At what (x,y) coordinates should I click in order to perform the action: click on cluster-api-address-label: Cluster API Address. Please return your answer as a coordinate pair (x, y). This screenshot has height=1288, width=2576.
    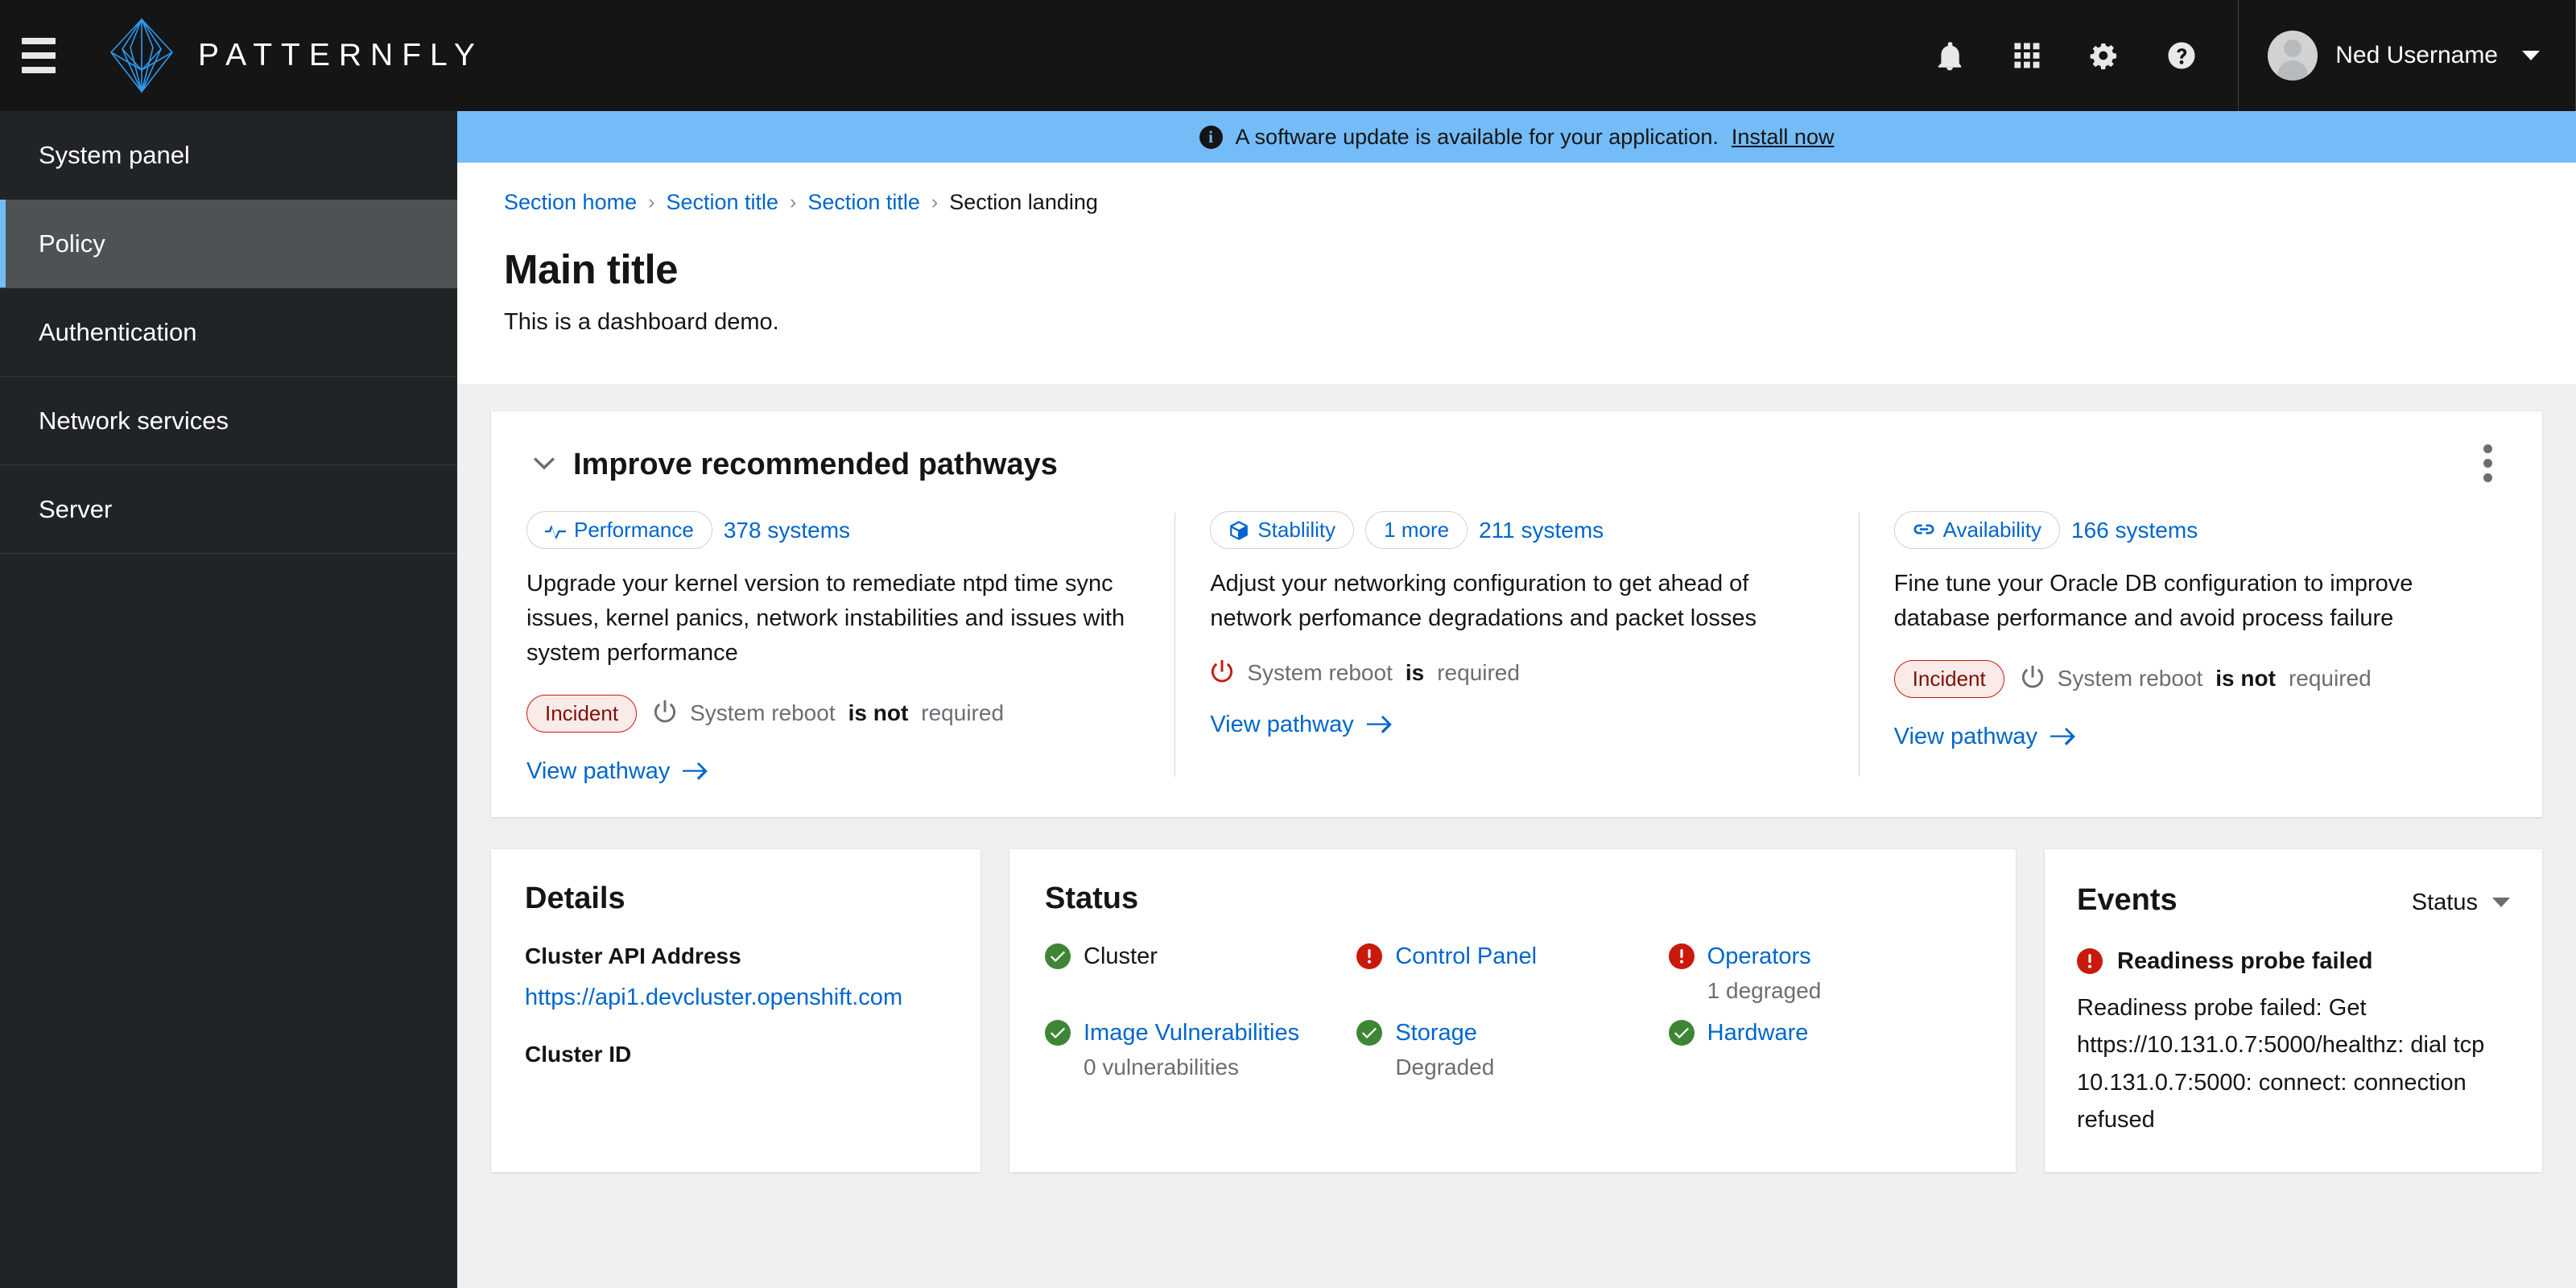
    Looking at the image, I should click on (633, 955).